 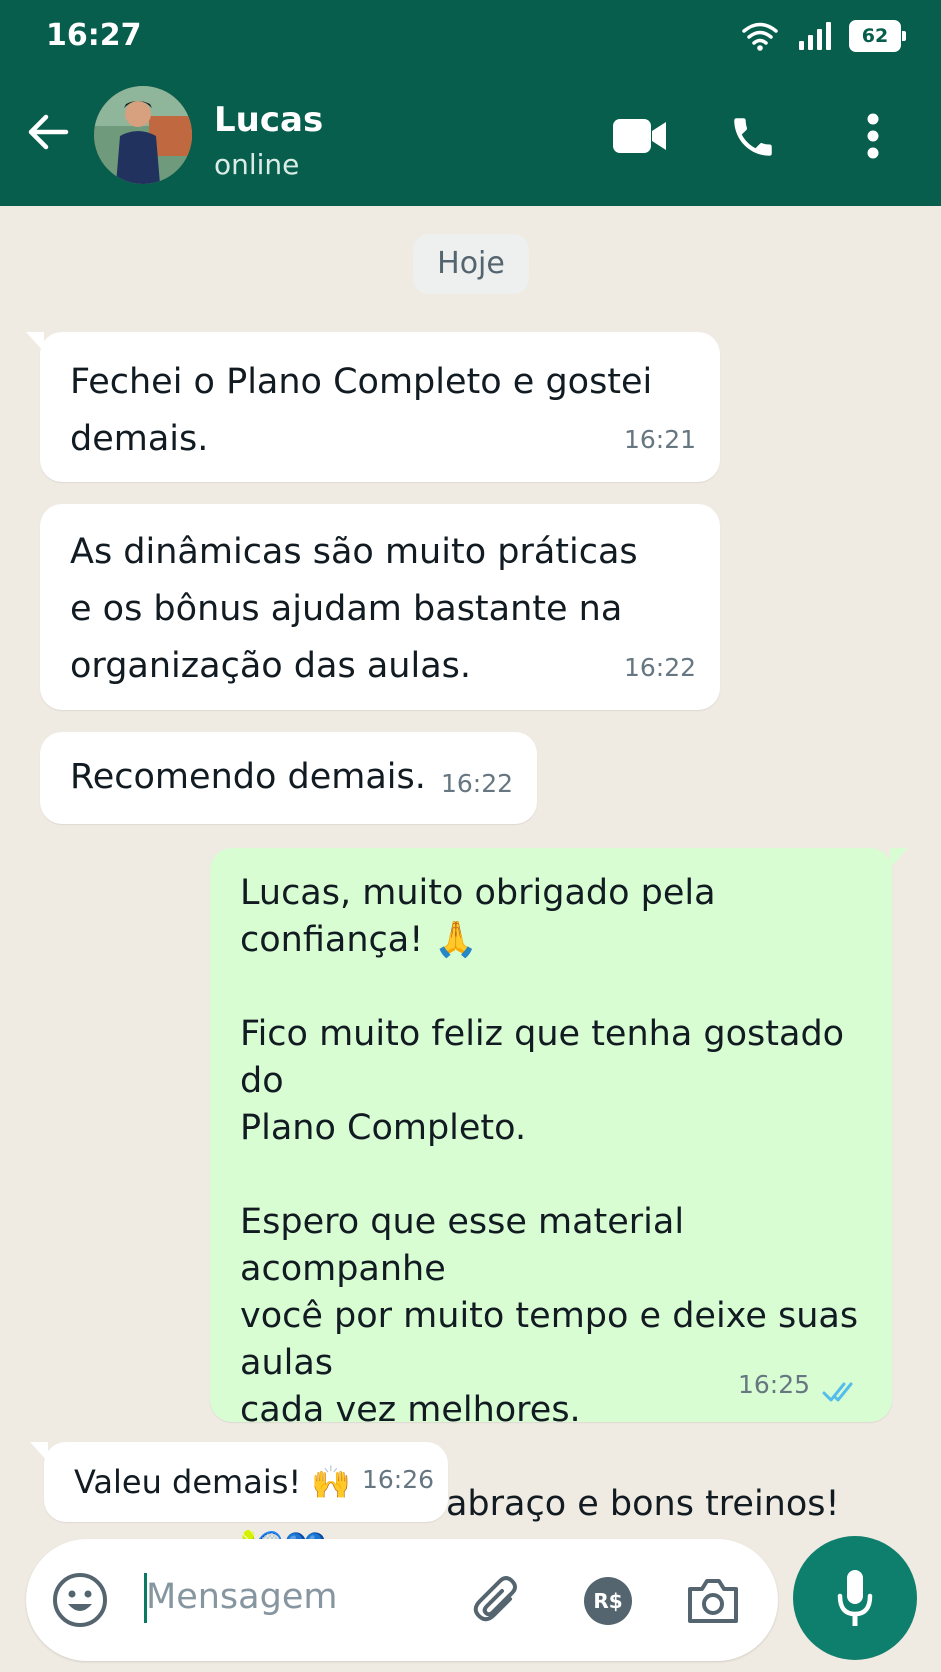 What do you see at coordinates (470, 103) in the screenshot?
I see `chat-header: 16:27 62 Lucas online` at bounding box center [470, 103].